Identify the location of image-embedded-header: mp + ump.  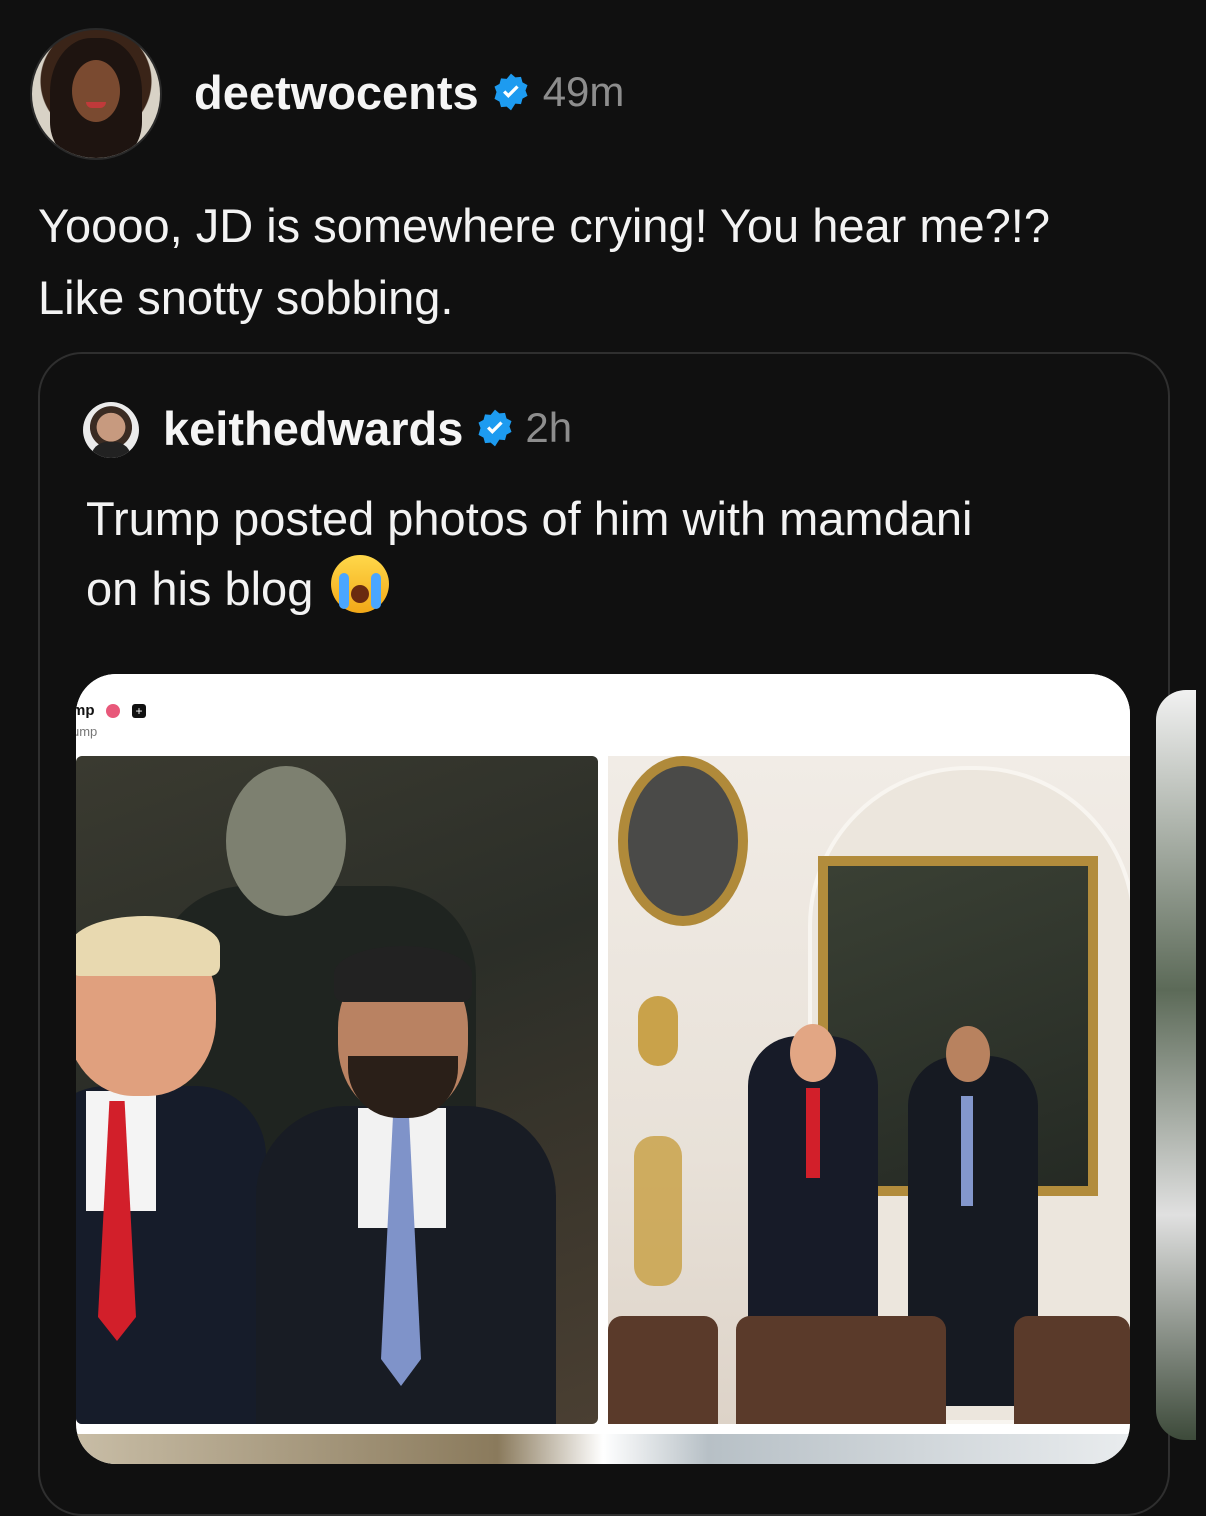
(603, 715).